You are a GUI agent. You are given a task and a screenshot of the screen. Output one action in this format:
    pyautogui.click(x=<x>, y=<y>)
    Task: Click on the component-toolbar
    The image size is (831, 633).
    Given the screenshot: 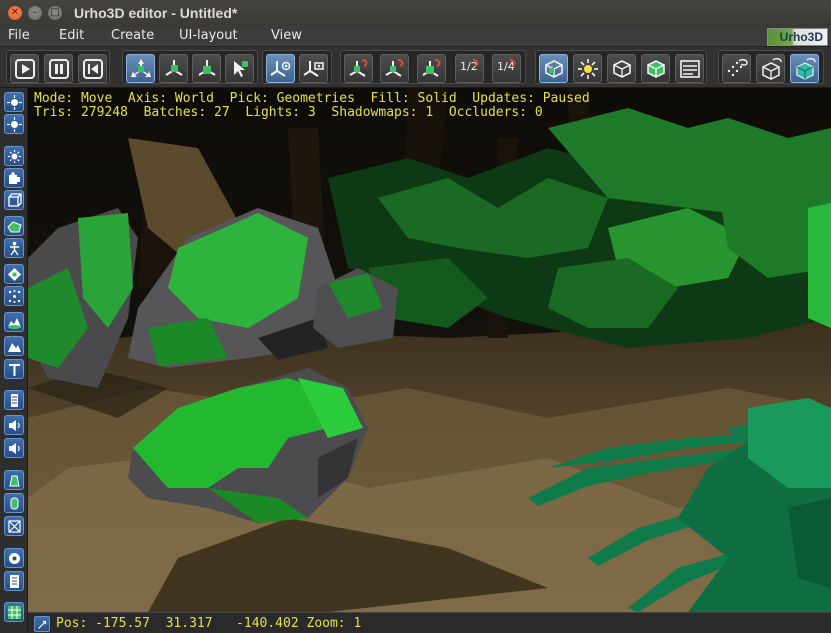 What is the action you would take?
    pyautogui.click(x=14, y=360)
    